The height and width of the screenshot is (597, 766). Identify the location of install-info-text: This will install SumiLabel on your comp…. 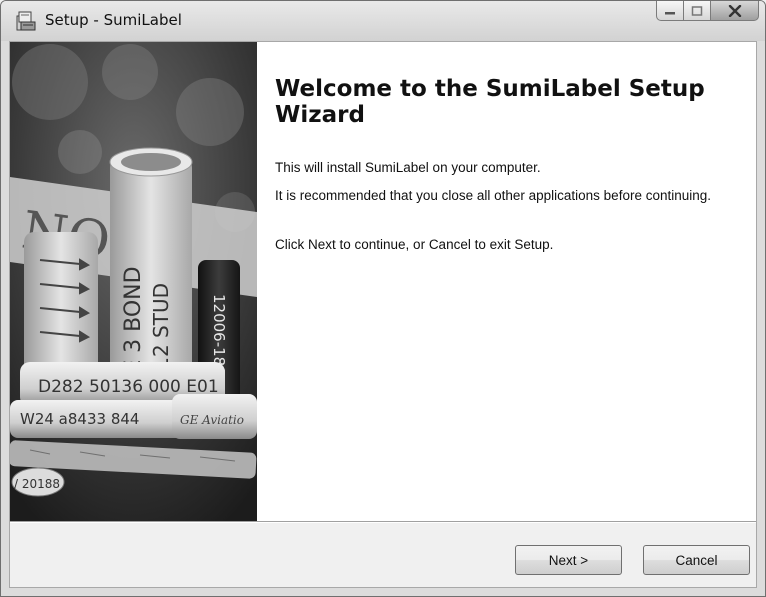
(408, 167).